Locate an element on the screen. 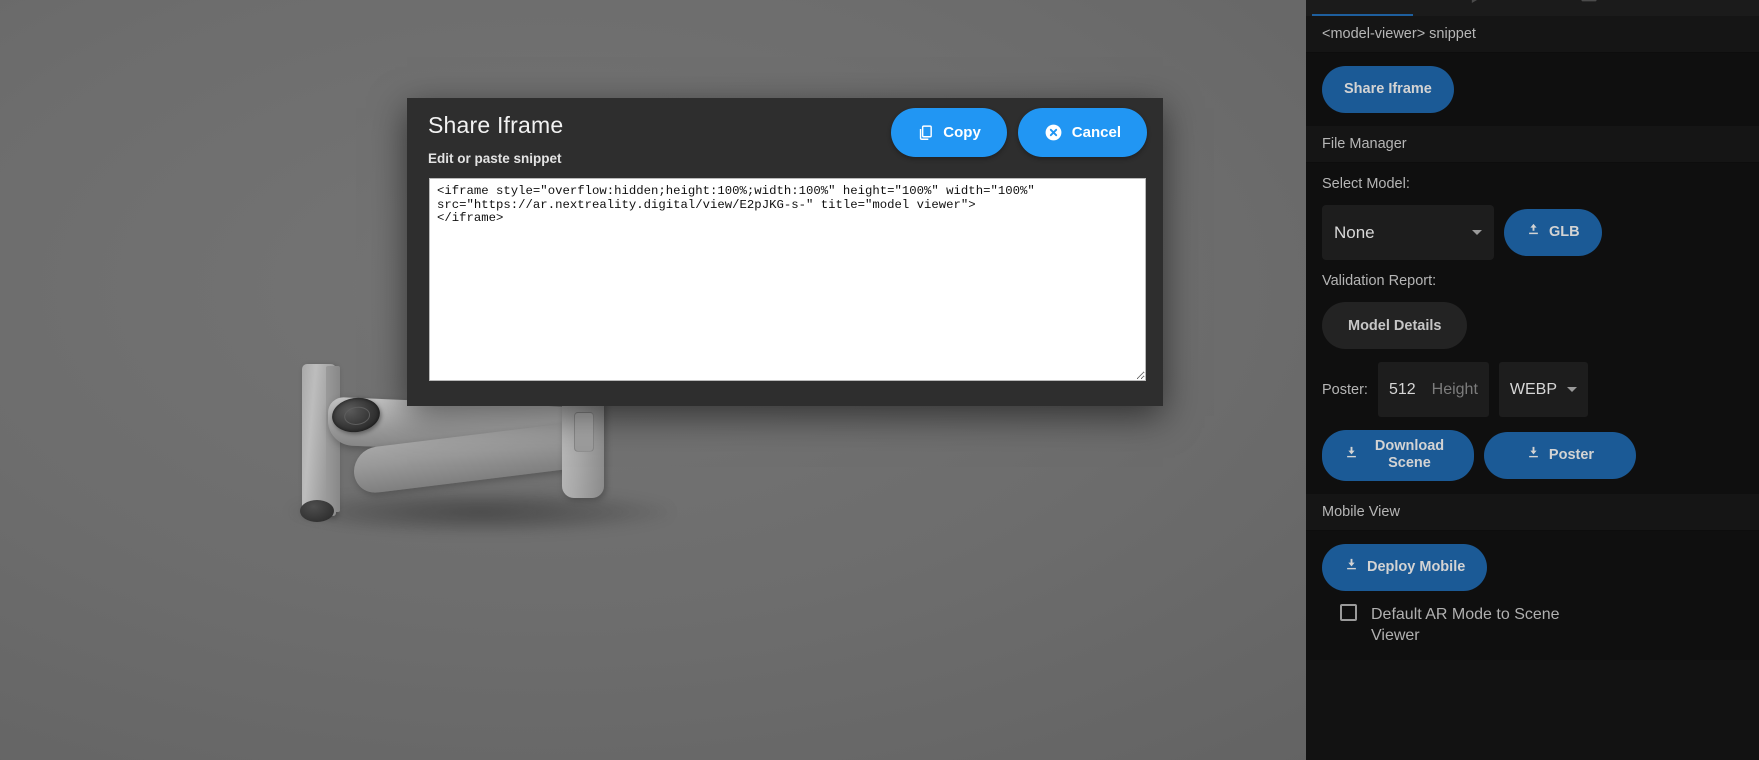  tab-model is located at coordinates (1362, 8).